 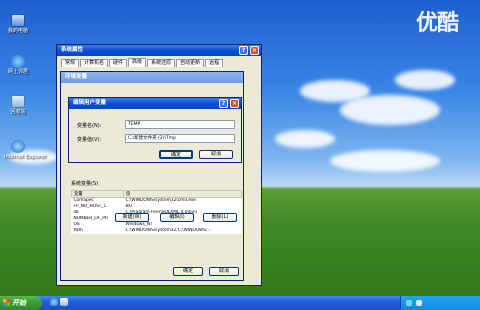 I want to click on recycle-bin-icon, so click(x=18, y=101).